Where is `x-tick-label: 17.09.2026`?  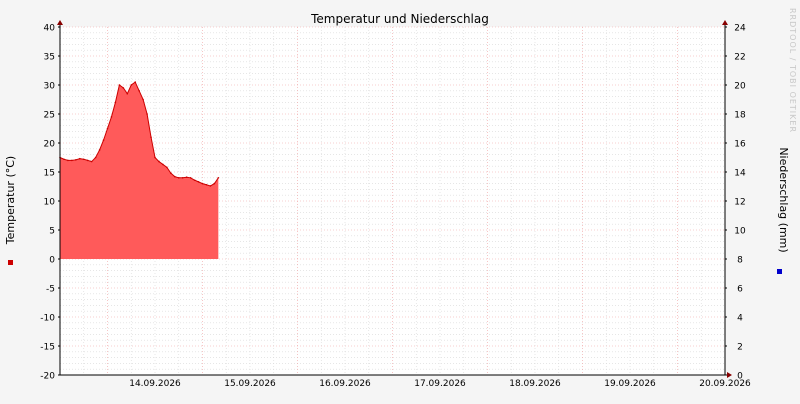 x-tick-label: 17.09.2026 is located at coordinates (440, 384).